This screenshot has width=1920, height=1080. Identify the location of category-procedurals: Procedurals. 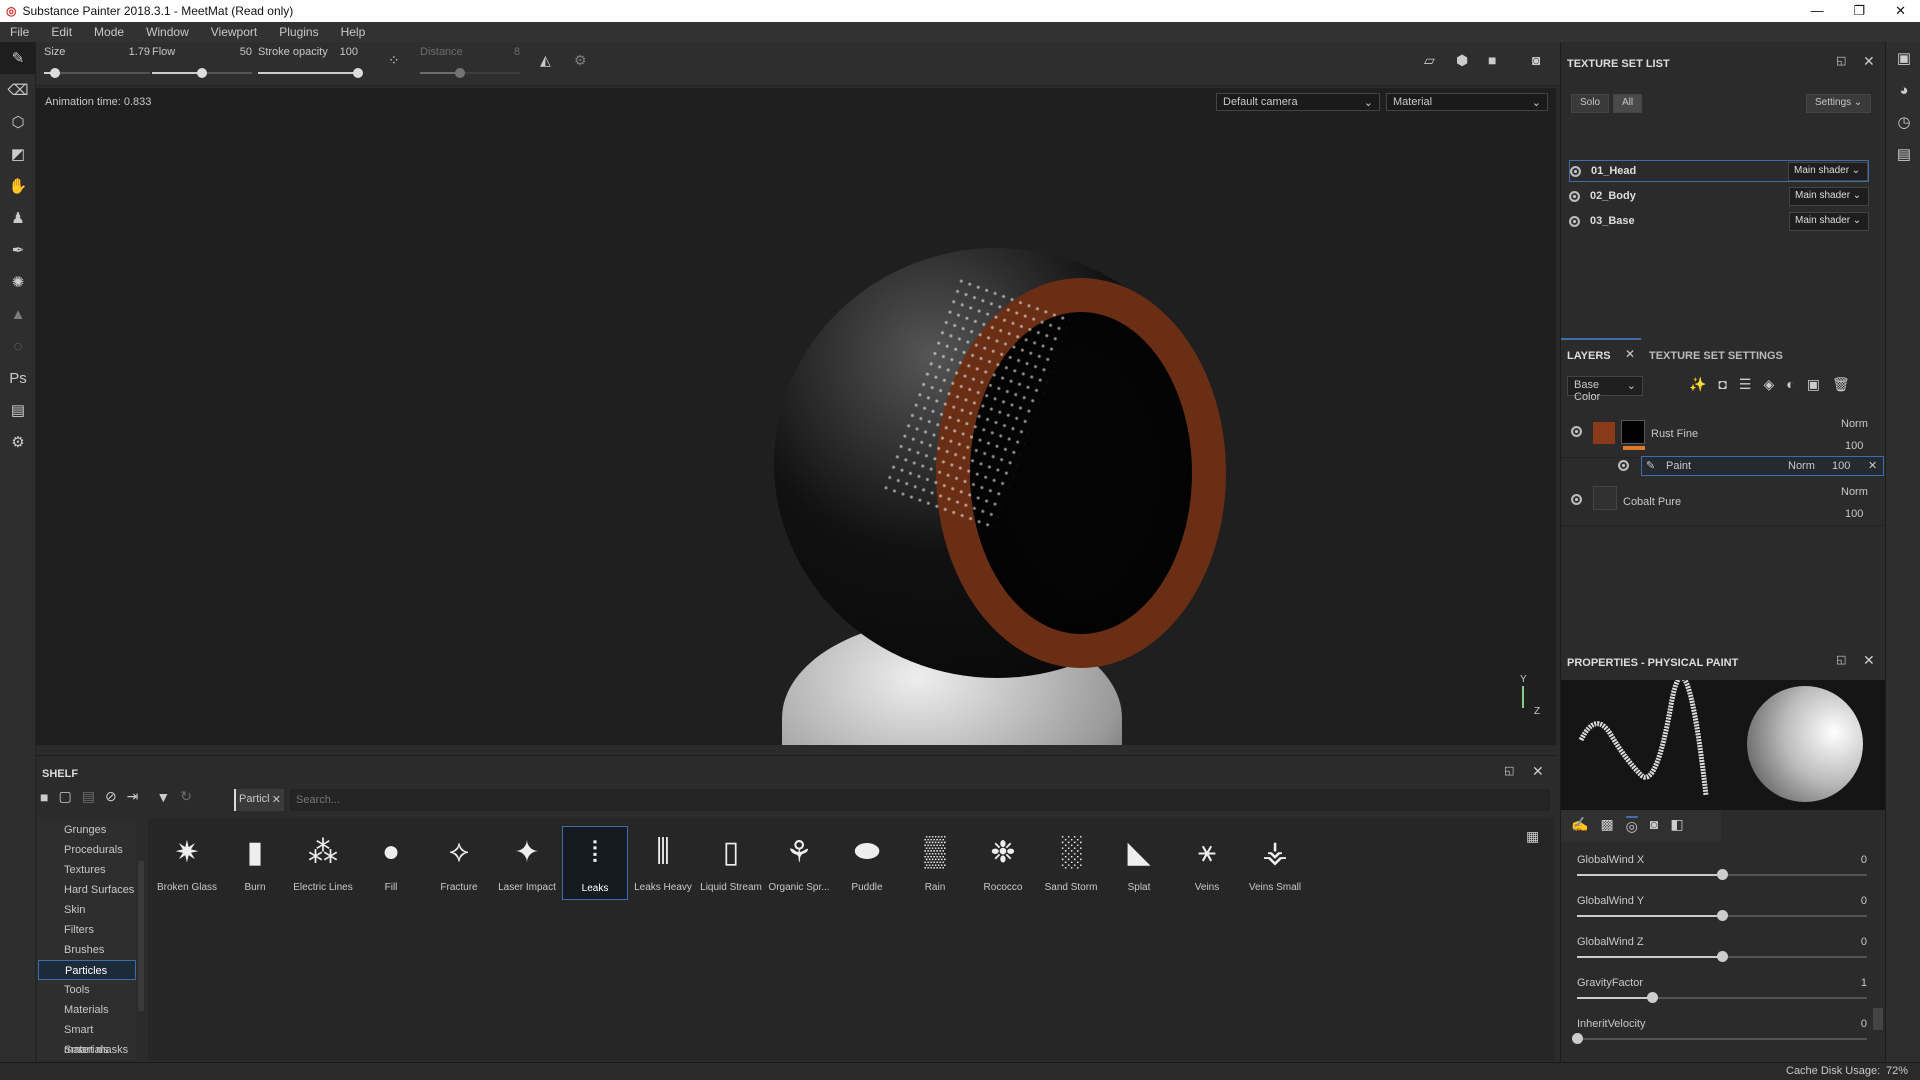
(87, 850).